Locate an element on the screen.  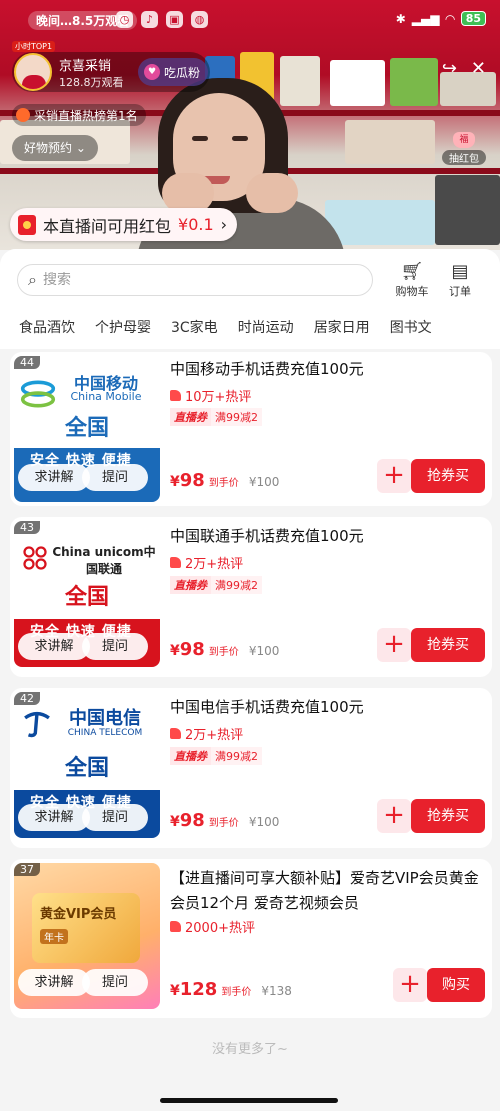
product-image: 44 中国移动 China Mobile 全国 安全 快速 便捷 求讲解 提问 is located at coordinates (87, 429).